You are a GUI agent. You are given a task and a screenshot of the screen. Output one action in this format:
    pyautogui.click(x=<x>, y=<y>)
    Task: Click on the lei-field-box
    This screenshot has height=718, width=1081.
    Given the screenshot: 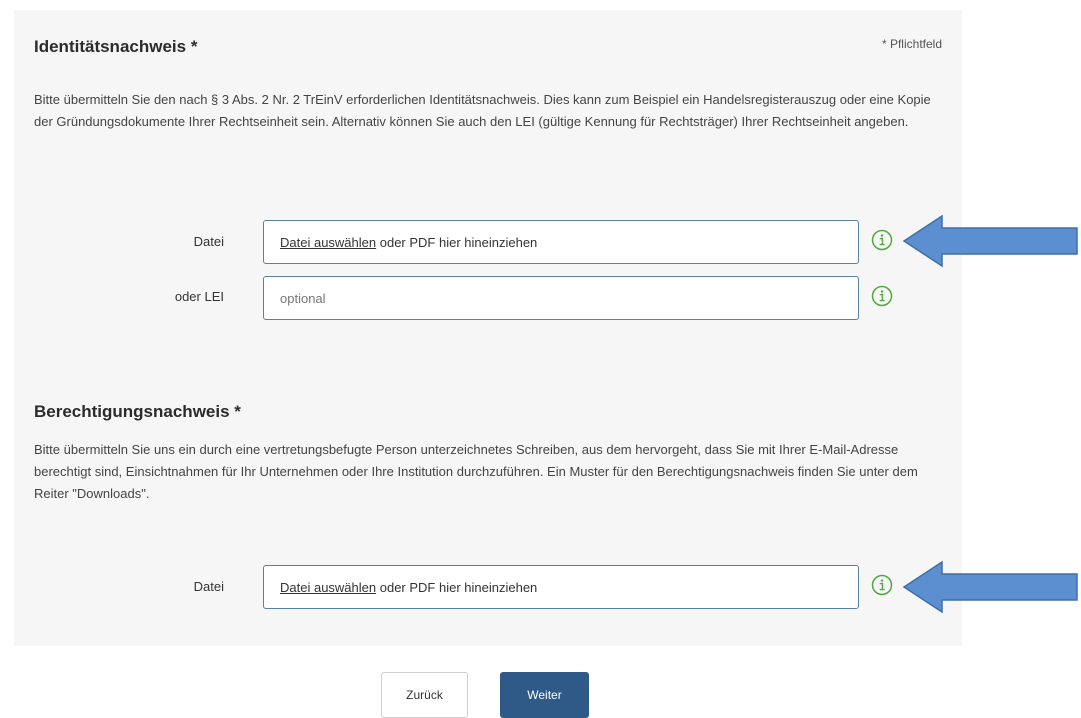 What is the action you would take?
    pyautogui.click(x=561, y=298)
    